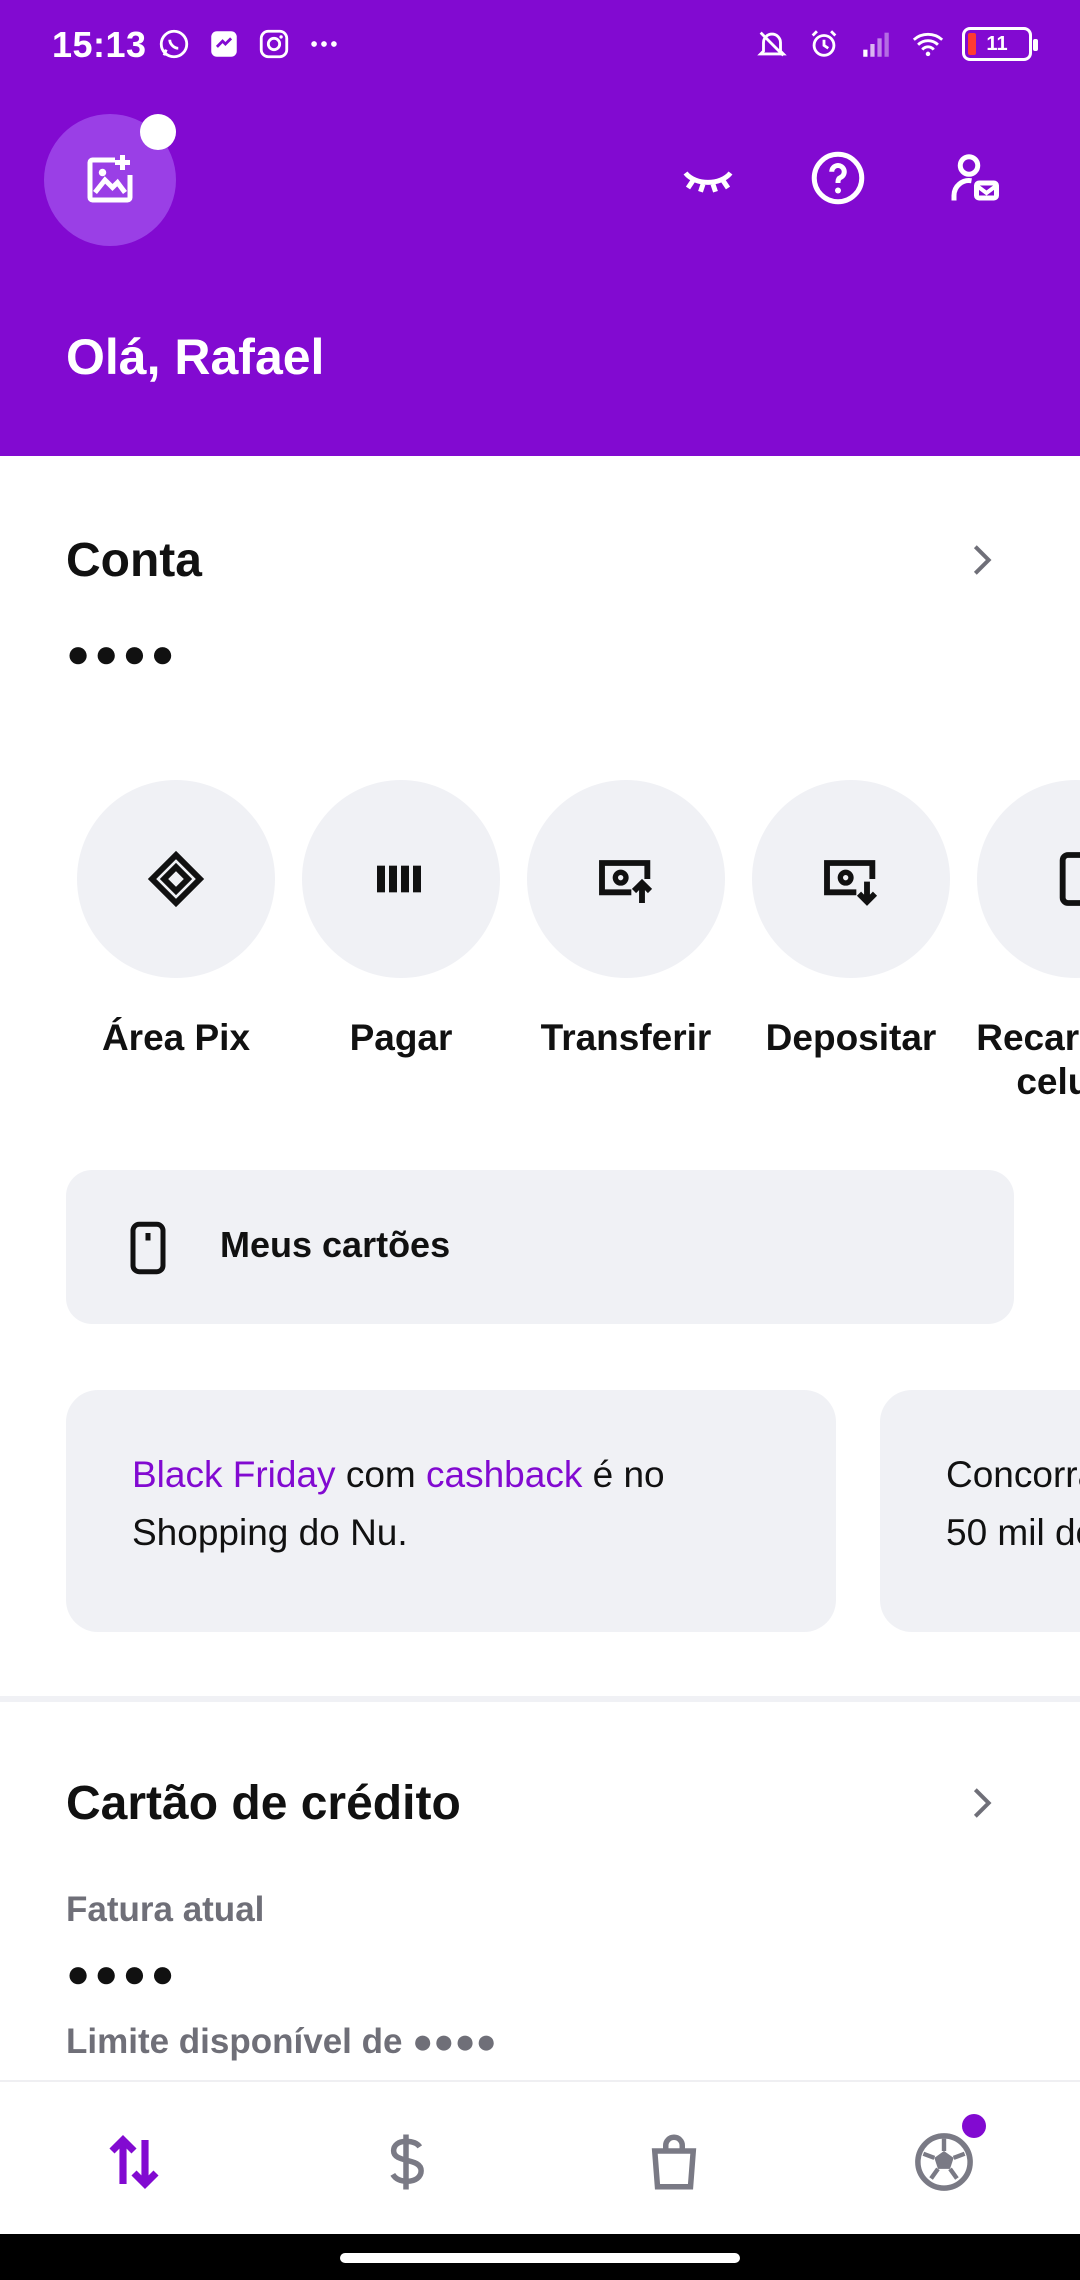 Image resolution: width=1080 pixels, height=2280 pixels. I want to click on section-divider, so click(540, 1699).